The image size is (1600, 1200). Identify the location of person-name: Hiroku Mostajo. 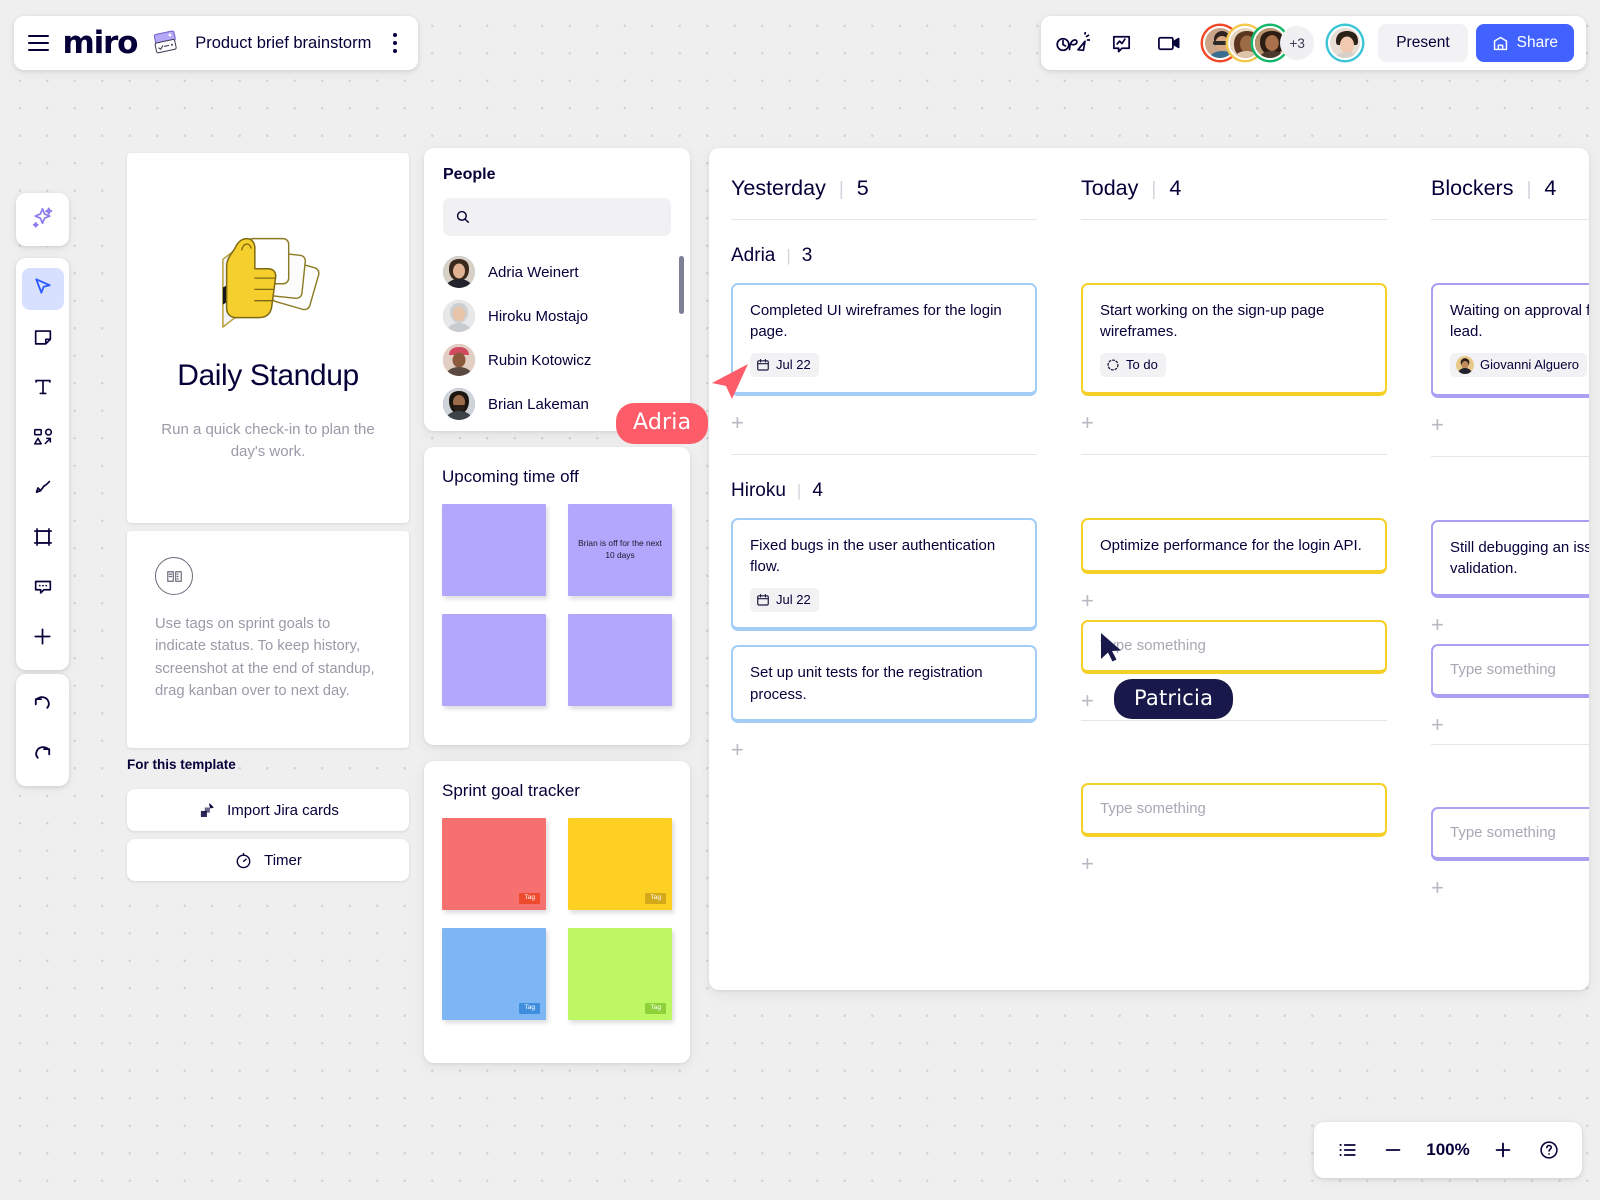
(538, 316).